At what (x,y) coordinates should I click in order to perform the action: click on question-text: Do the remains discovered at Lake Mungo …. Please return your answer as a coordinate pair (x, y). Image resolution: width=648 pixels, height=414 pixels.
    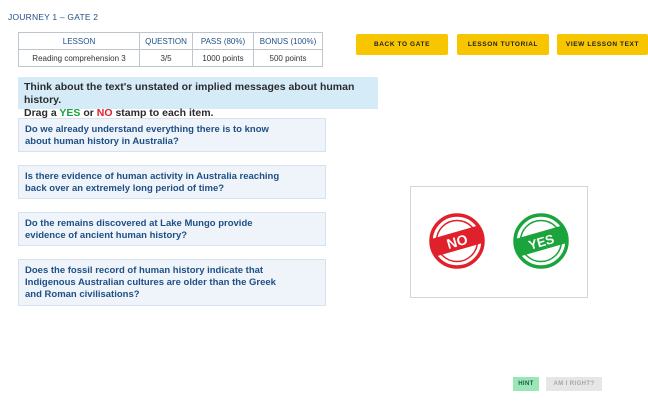
    Looking at the image, I should click on (139, 229).